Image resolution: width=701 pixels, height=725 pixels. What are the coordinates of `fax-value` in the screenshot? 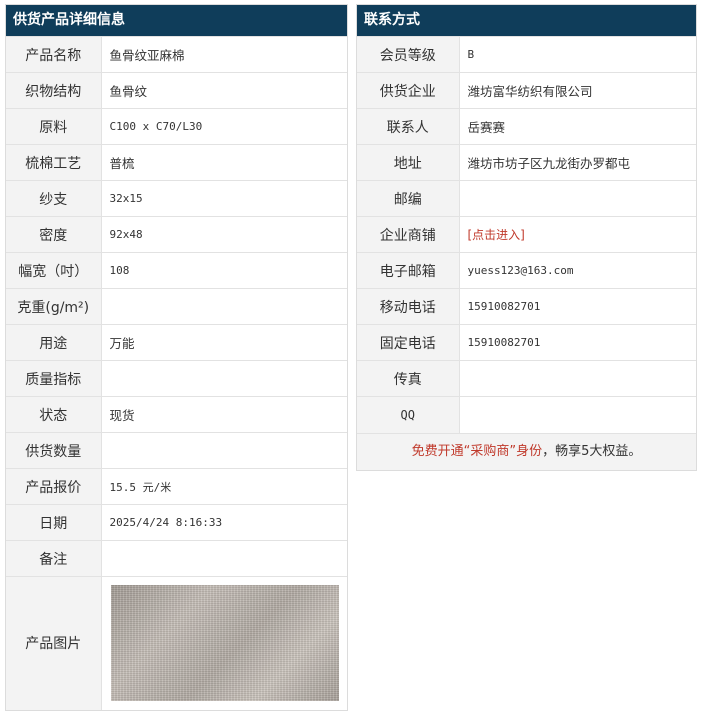 It's located at (577, 378).